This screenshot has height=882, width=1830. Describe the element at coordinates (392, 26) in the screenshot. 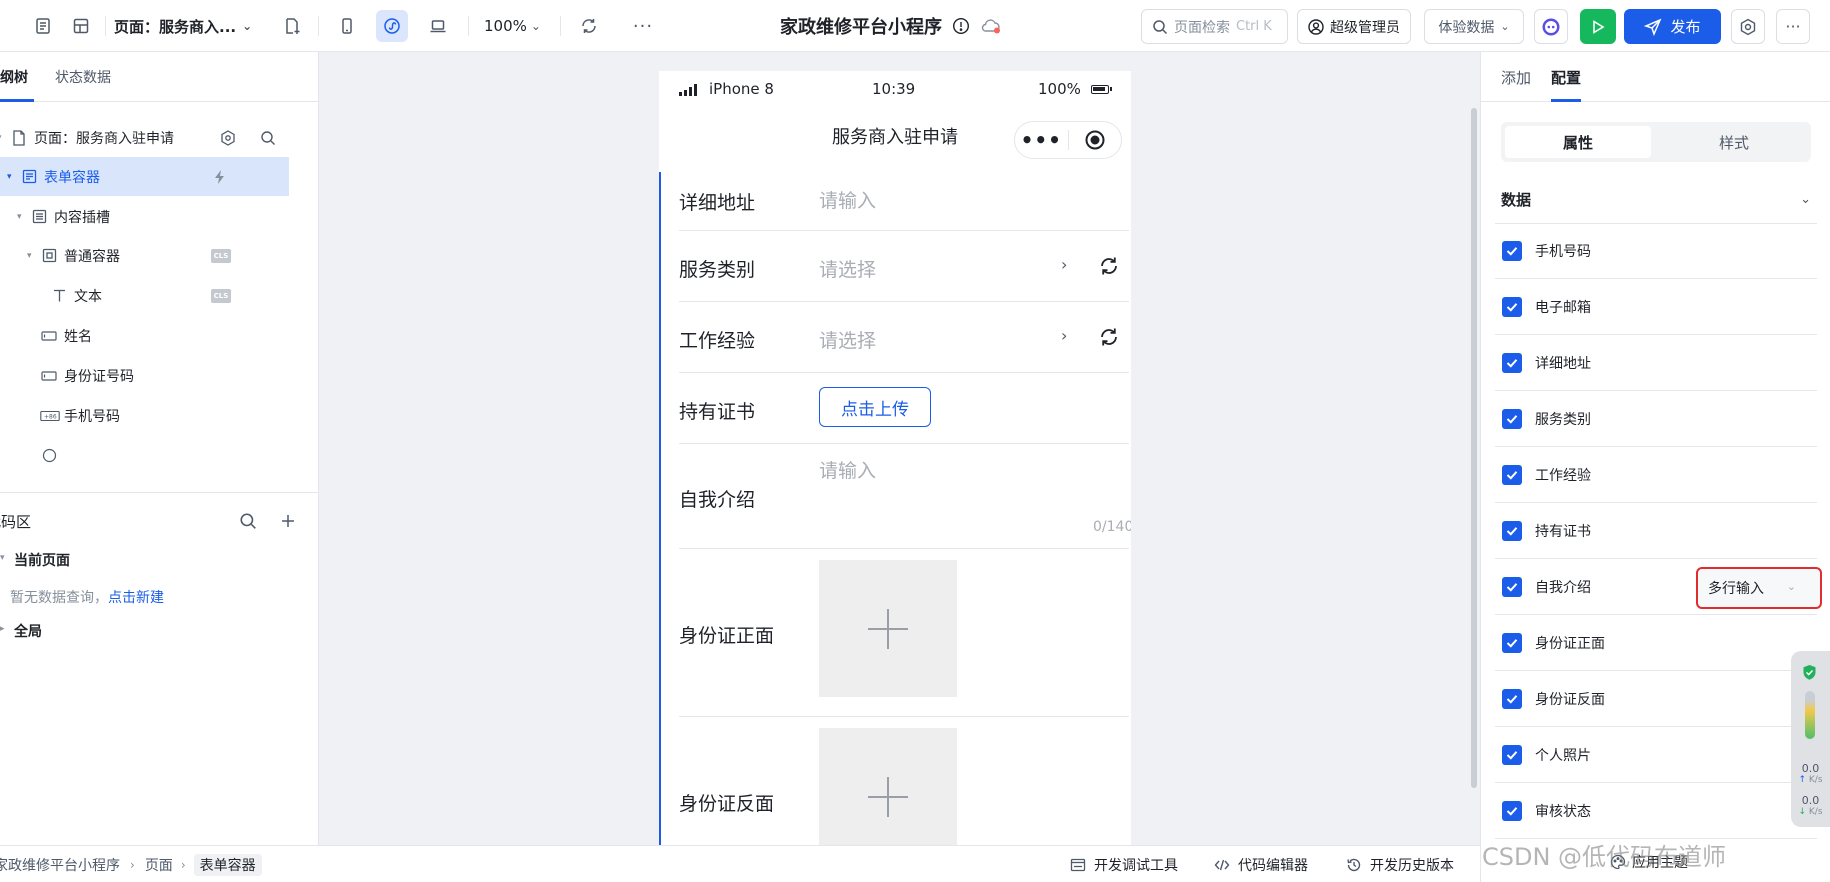

I see `miniprogram-view-button` at that location.